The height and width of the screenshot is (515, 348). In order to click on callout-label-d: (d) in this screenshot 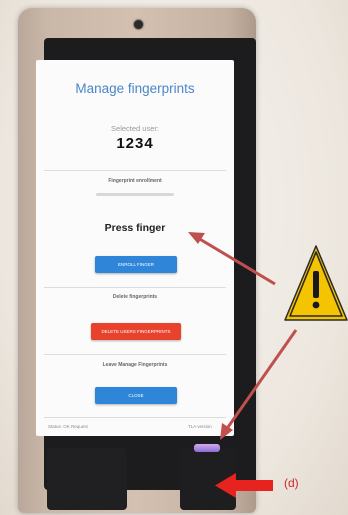, I will do `click(291, 483)`.